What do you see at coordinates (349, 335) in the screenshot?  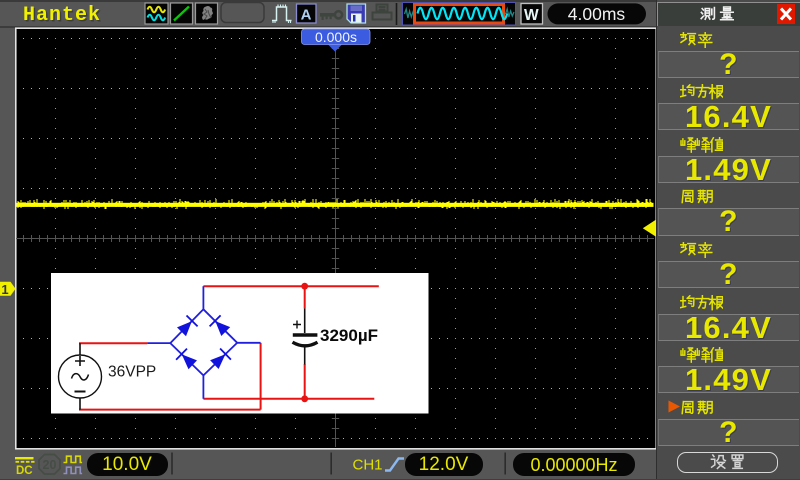 I see `svg-text: 3290µF` at bounding box center [349, 335].